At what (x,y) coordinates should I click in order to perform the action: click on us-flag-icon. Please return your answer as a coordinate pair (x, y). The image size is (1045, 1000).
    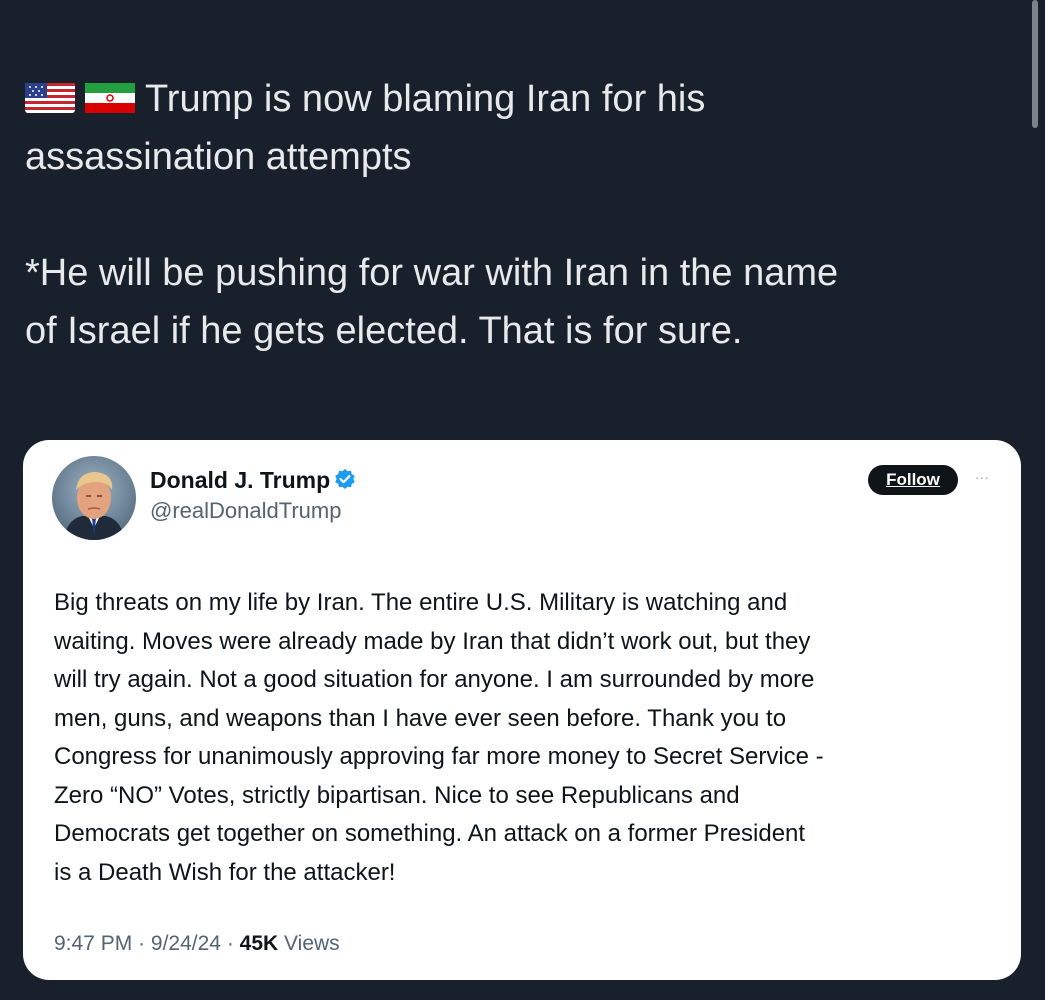
    Looking at the image, I should click on (50, 97).